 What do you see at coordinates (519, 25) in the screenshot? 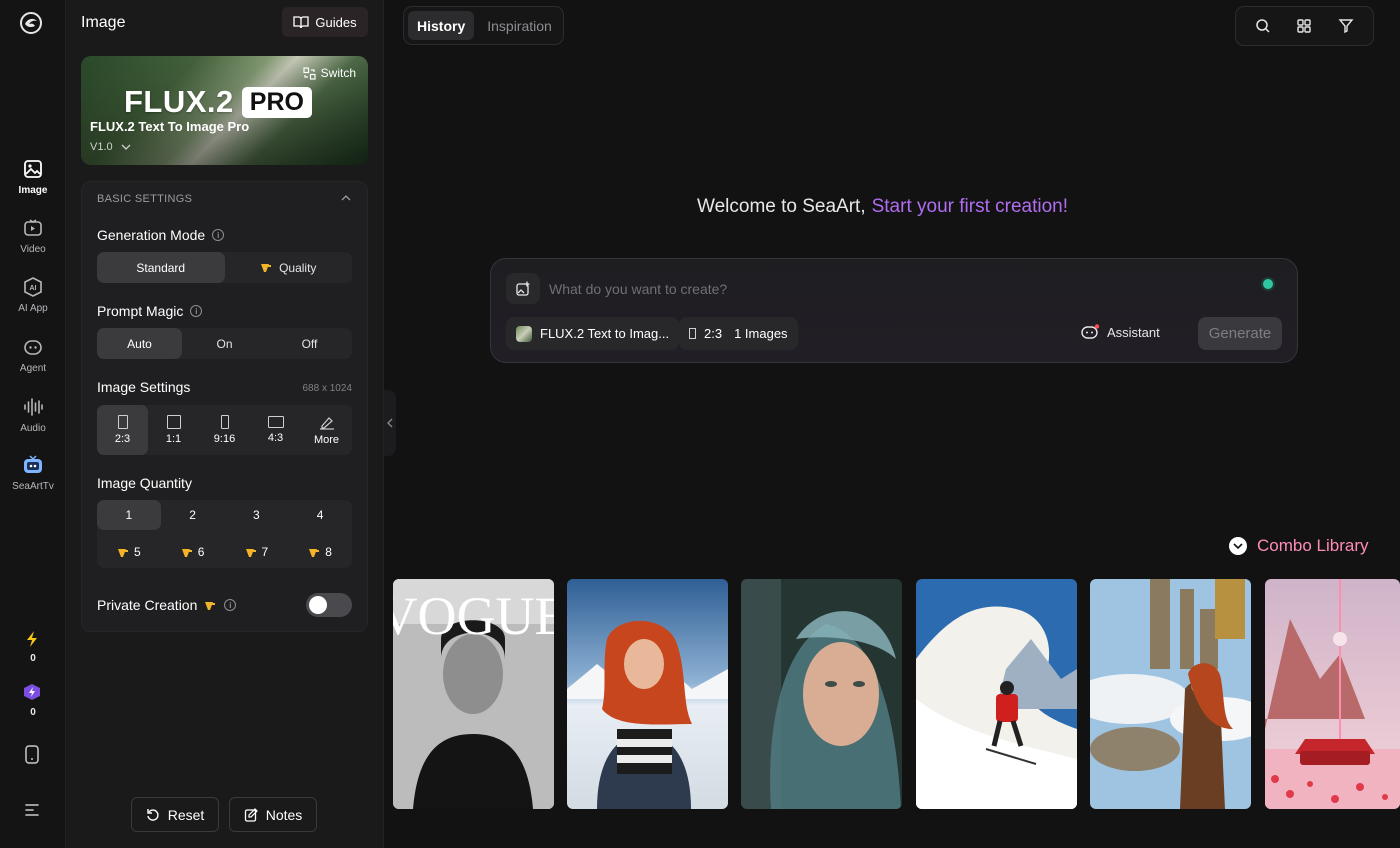
I see `tab-inspiration: Inspiration` at bounding box center [519, 25].